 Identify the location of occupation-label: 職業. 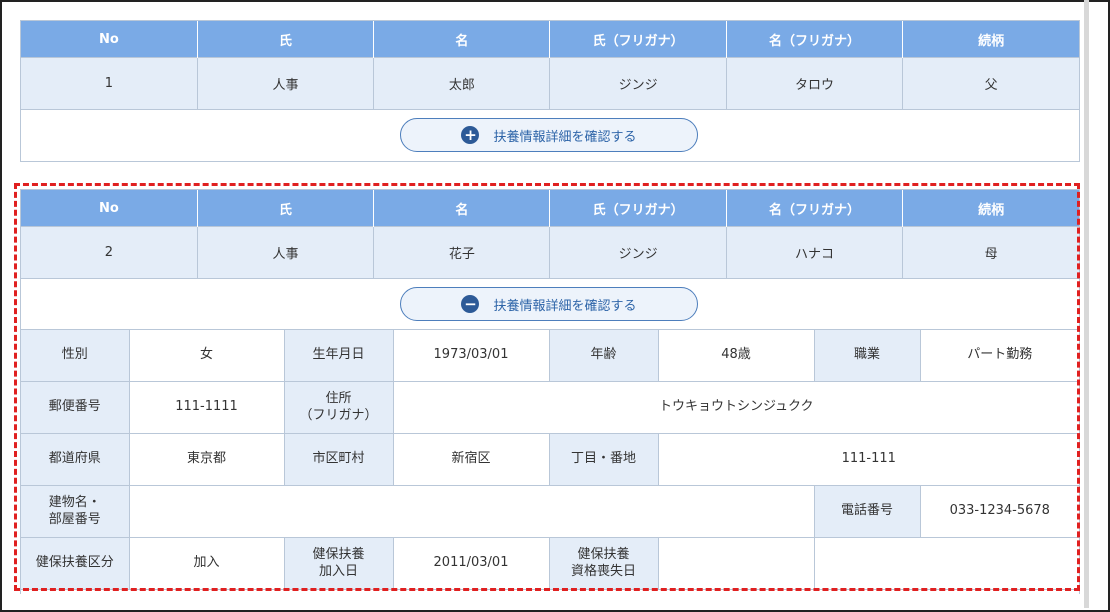
(867, 355).